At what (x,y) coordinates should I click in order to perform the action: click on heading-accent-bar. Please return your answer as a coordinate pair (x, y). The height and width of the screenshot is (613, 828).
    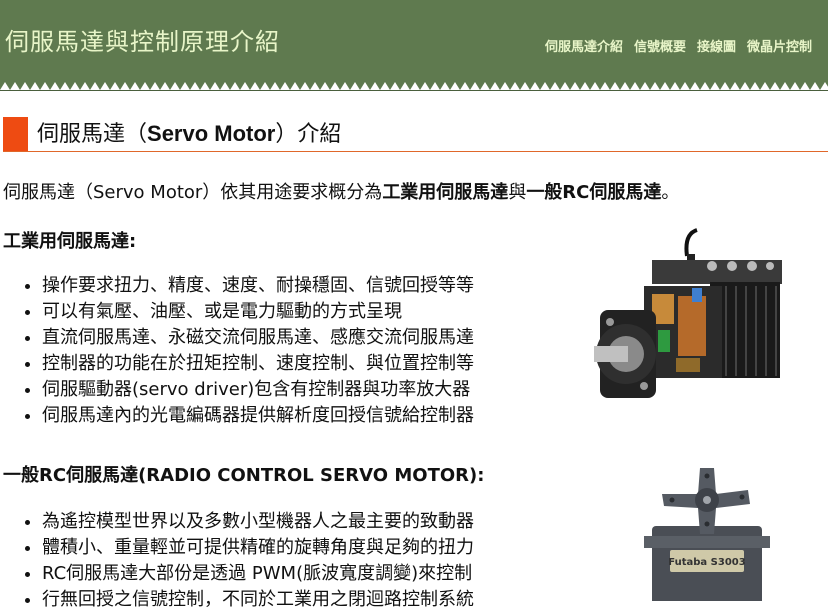
    Looking at the image, I should click on (15, 134).